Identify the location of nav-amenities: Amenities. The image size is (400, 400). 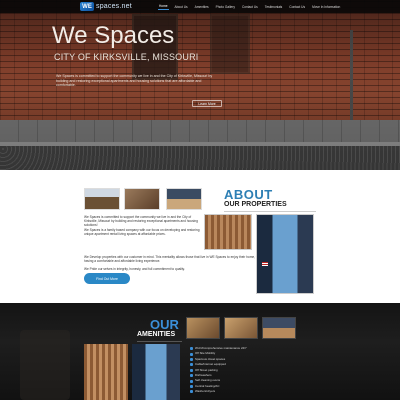
(202, 7).